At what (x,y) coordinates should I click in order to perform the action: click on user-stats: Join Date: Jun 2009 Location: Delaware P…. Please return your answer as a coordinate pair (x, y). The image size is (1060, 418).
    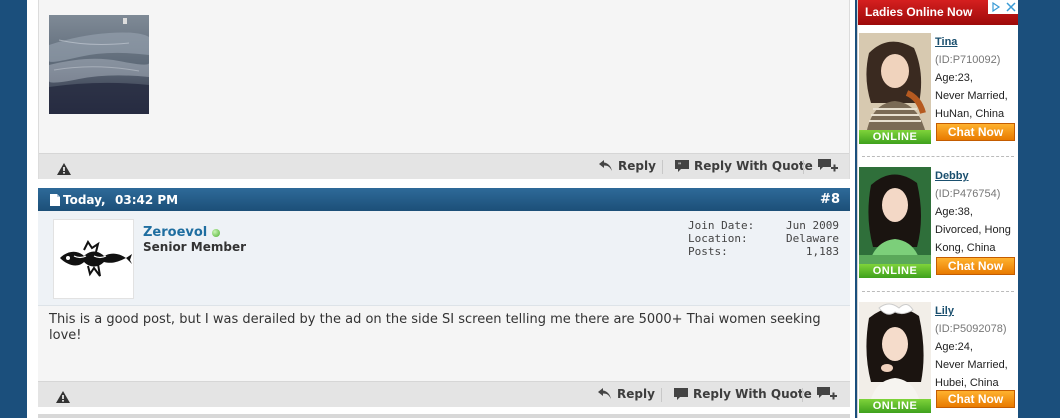
    Looking at the image, I should click on (763, 238).